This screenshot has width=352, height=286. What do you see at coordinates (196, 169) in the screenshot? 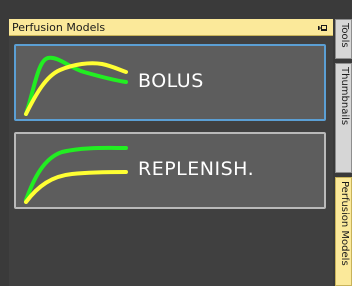
I see `model-label-replenish: REPLENISH.` at bounding box center [196, 169].